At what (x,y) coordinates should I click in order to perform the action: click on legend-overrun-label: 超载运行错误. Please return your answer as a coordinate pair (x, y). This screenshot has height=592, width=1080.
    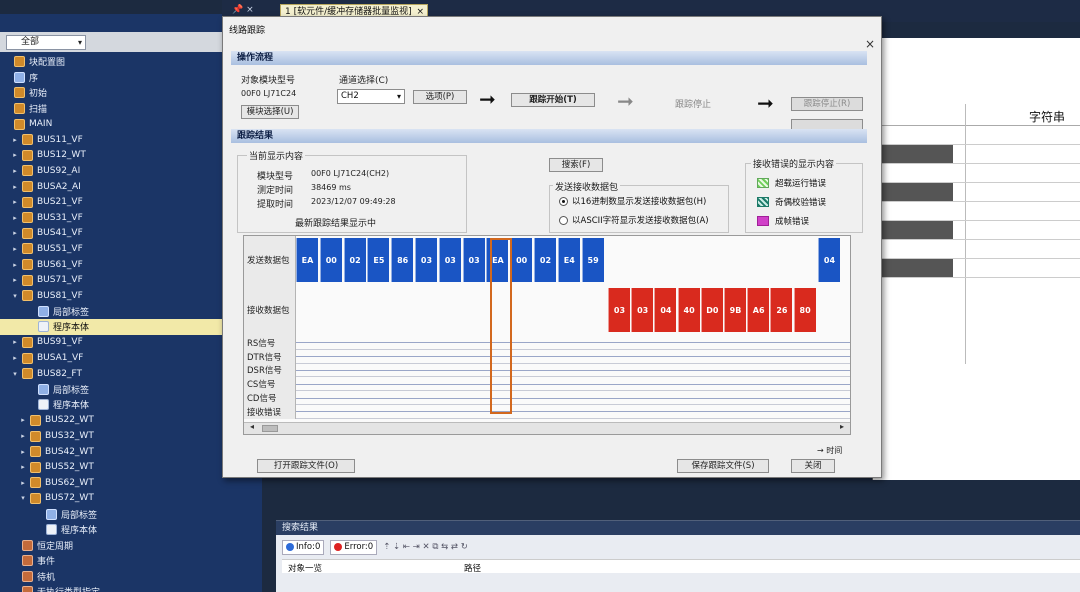
    Looking at the image, I should click on (801, 184).